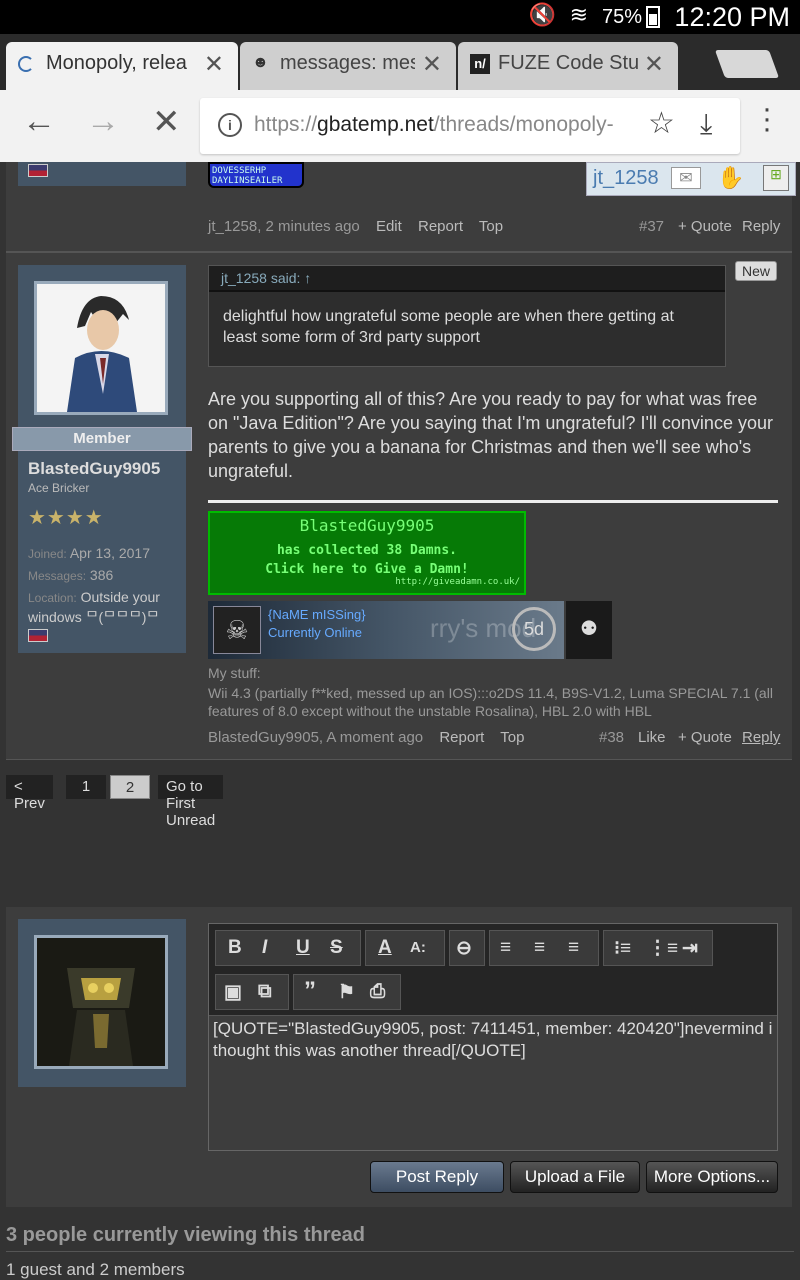  I want to click on list-group: ⁝≡ ⋮≡ ⇥, so click(658, 948).